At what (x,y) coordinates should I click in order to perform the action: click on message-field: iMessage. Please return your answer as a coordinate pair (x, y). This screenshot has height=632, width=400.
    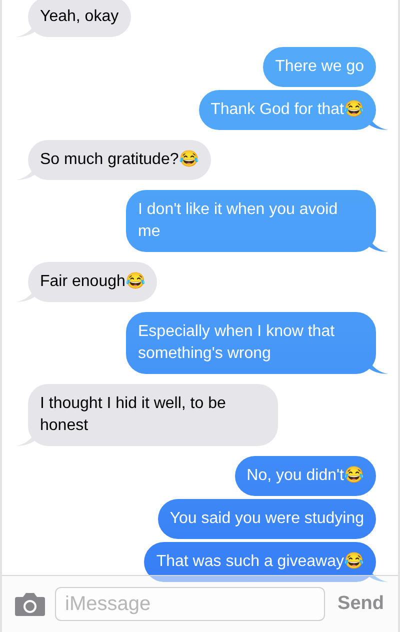
    Looking at the image, I should click on (190, 604).